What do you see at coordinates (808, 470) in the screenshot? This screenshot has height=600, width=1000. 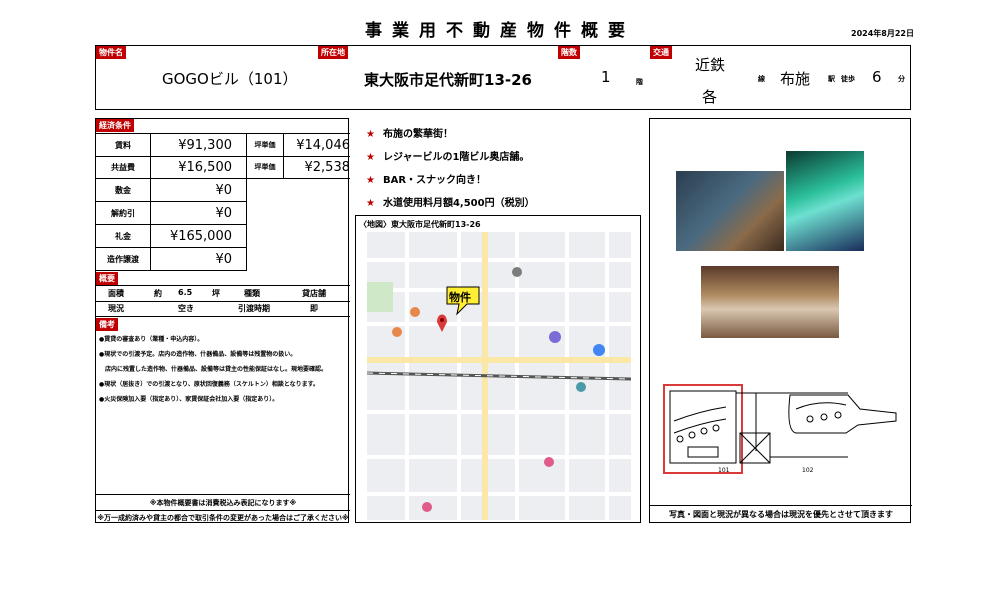 I see `unit-102-label: 102` at bounding box center [808, 470].